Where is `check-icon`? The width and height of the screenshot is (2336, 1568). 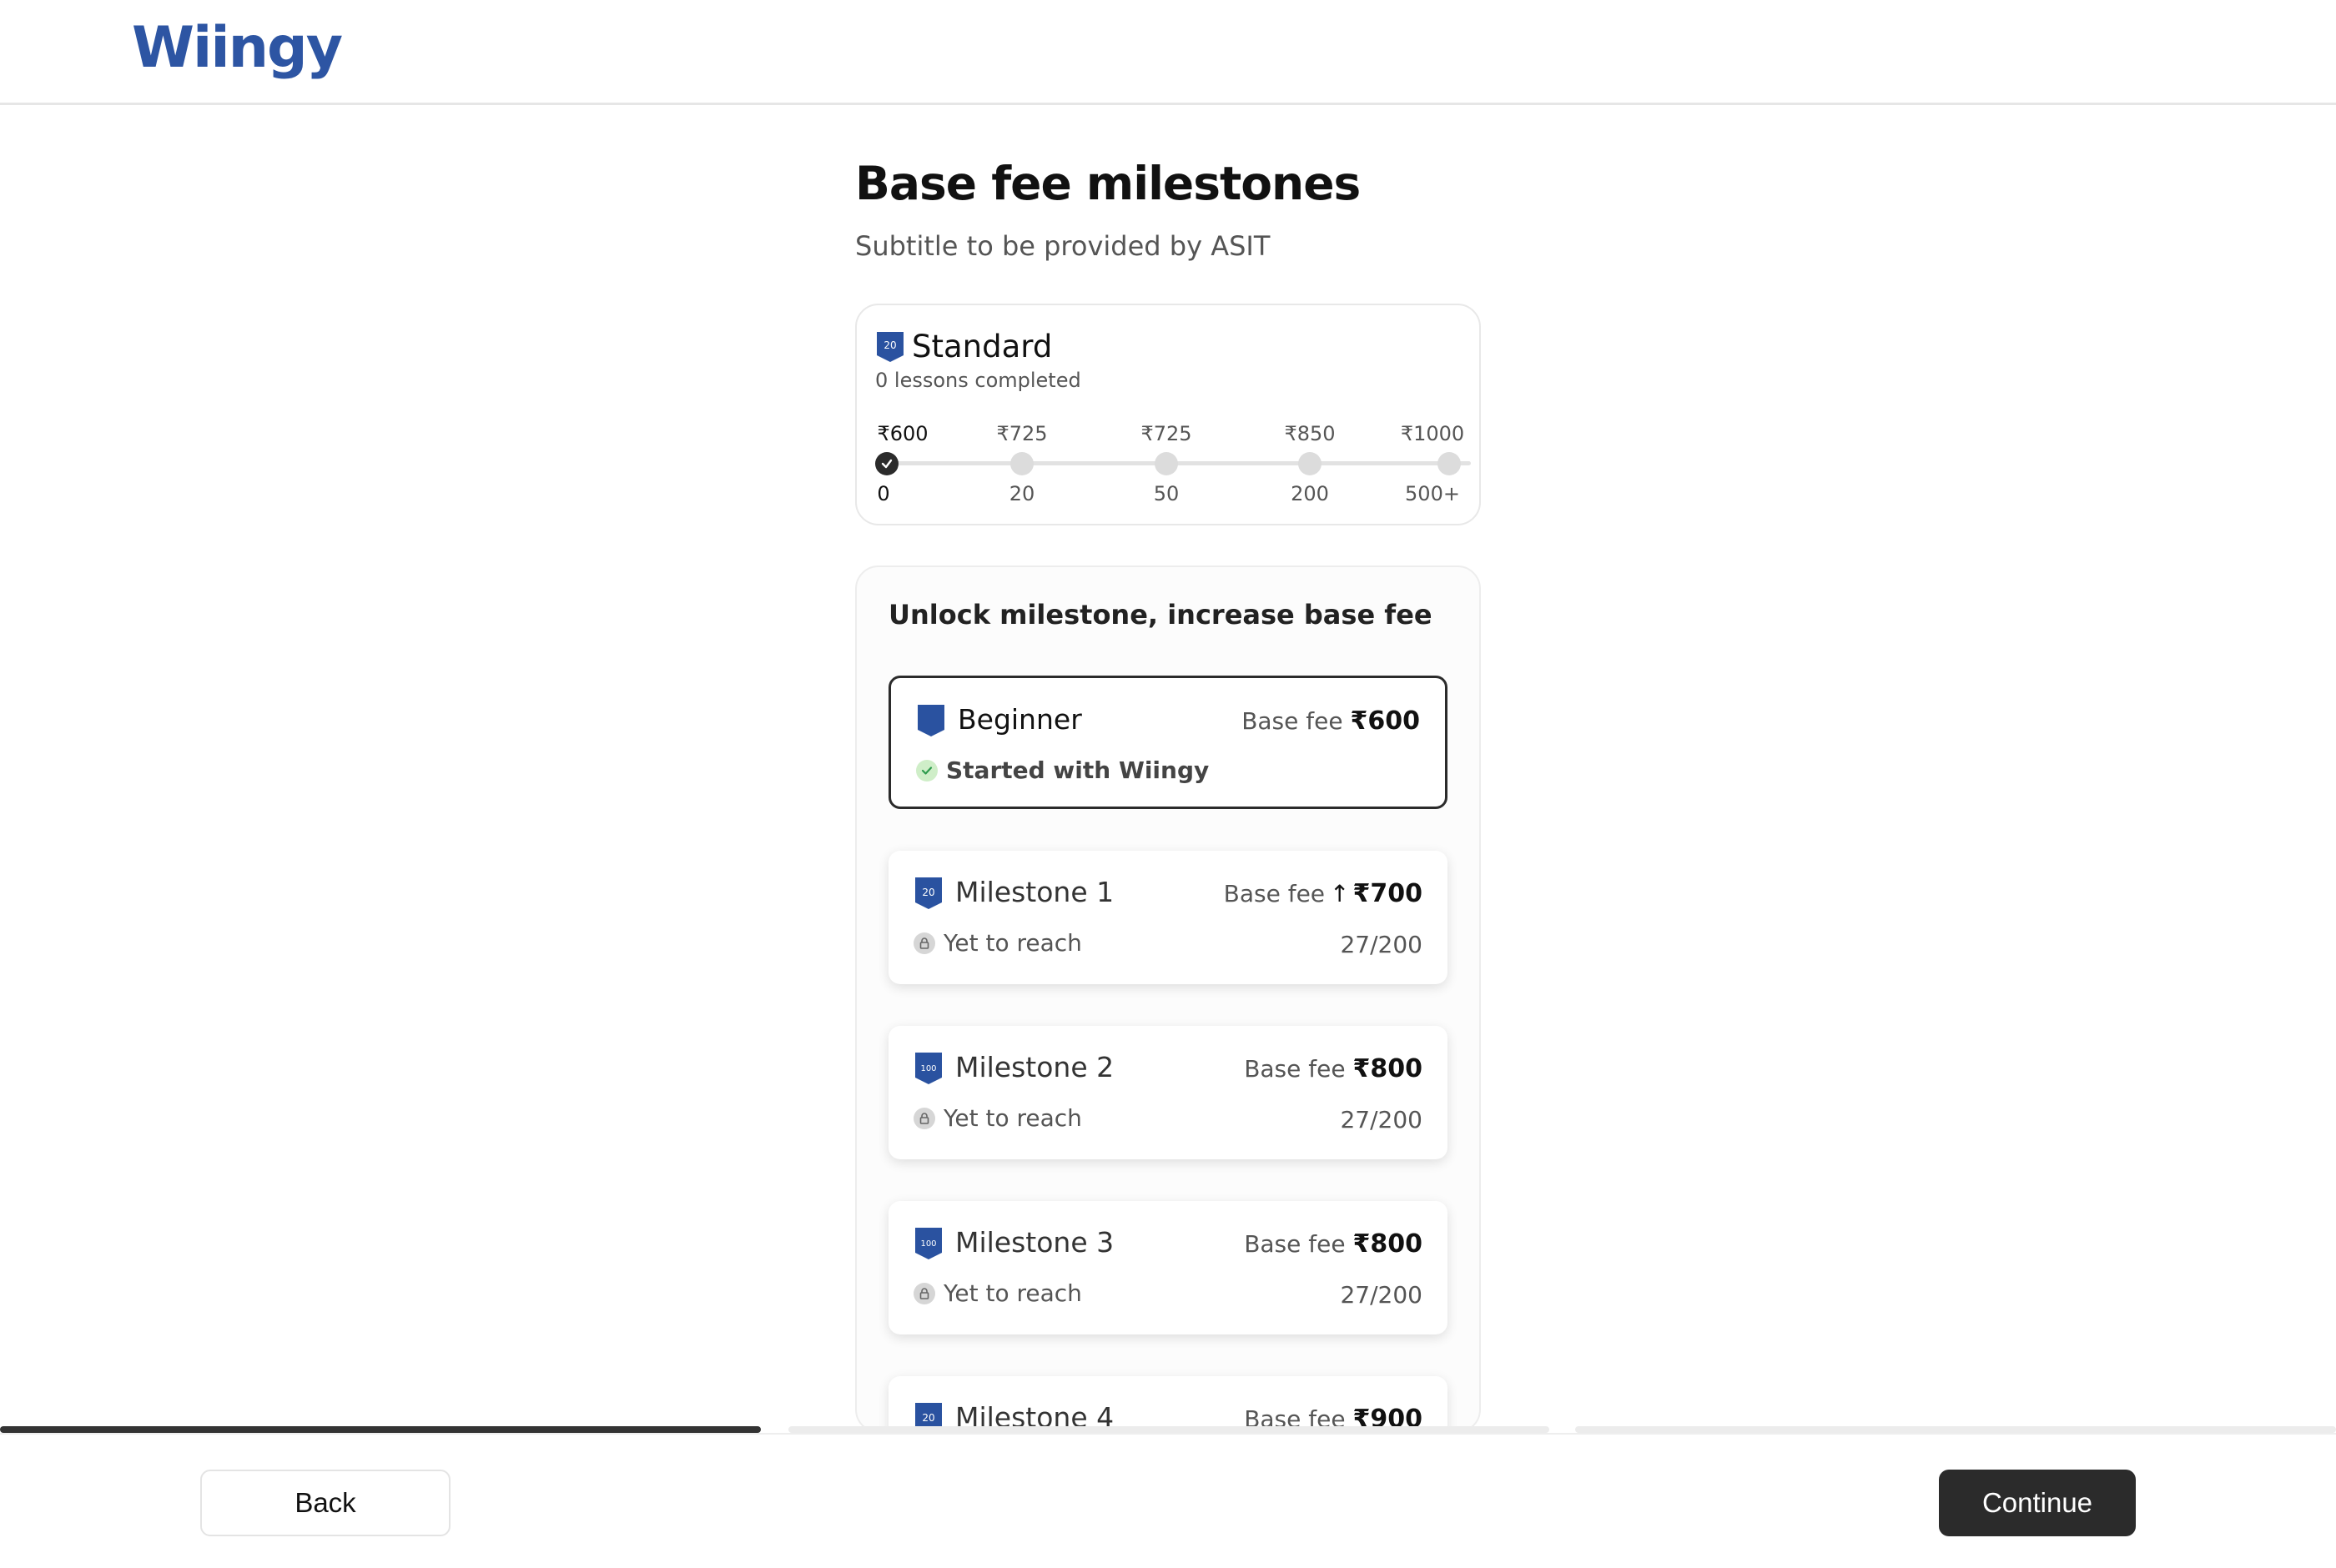 check-icon is located at coordinates (887, 464).